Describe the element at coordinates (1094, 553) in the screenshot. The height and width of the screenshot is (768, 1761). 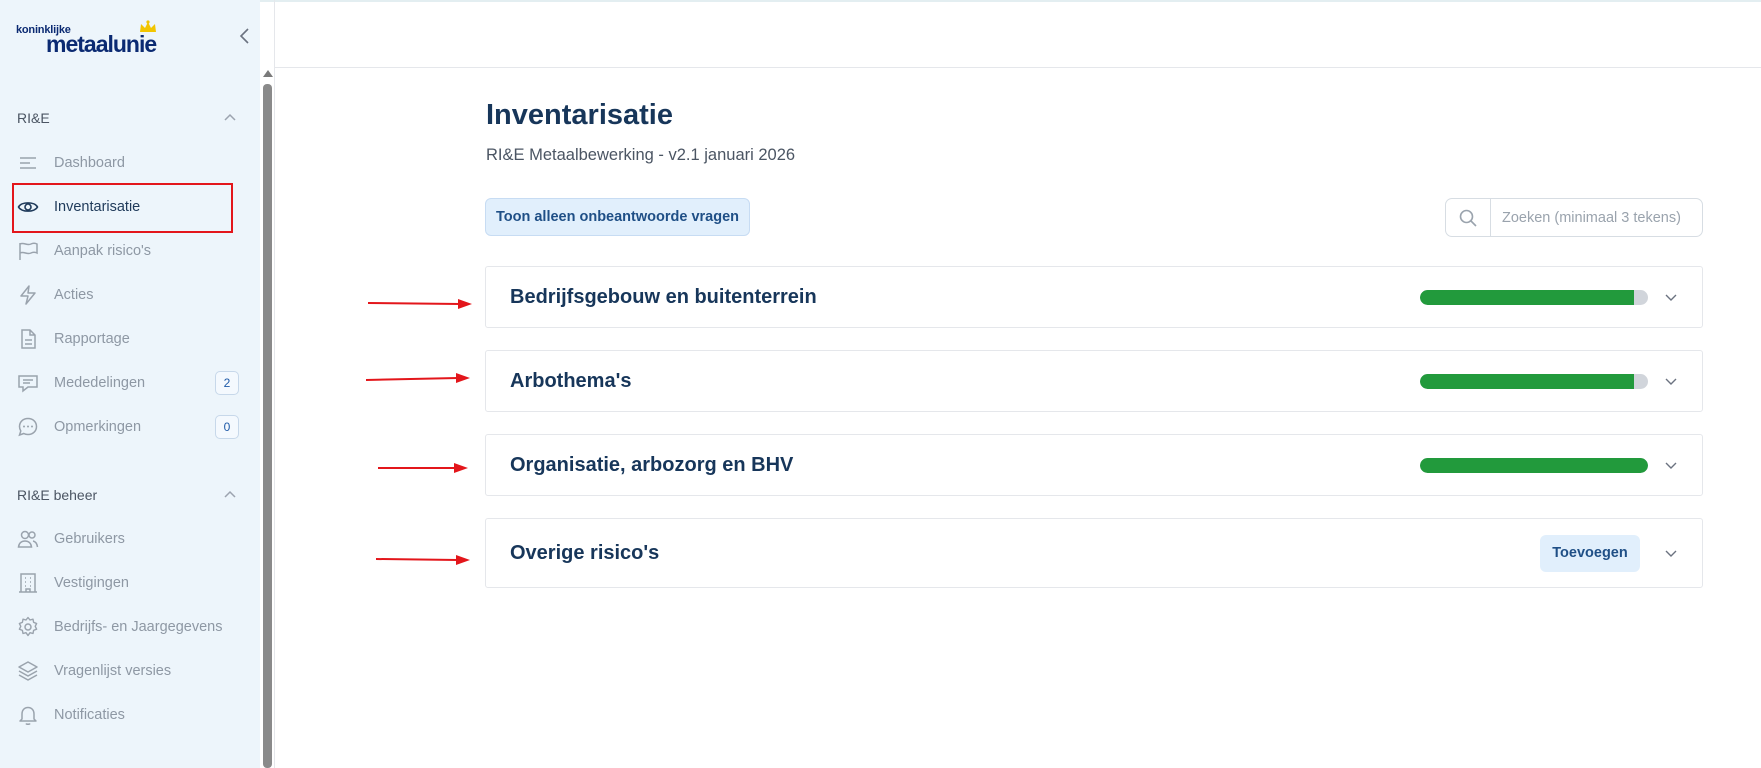
I see `category-card-overige-risicos: Overige risico's Toevoegen` at that location.